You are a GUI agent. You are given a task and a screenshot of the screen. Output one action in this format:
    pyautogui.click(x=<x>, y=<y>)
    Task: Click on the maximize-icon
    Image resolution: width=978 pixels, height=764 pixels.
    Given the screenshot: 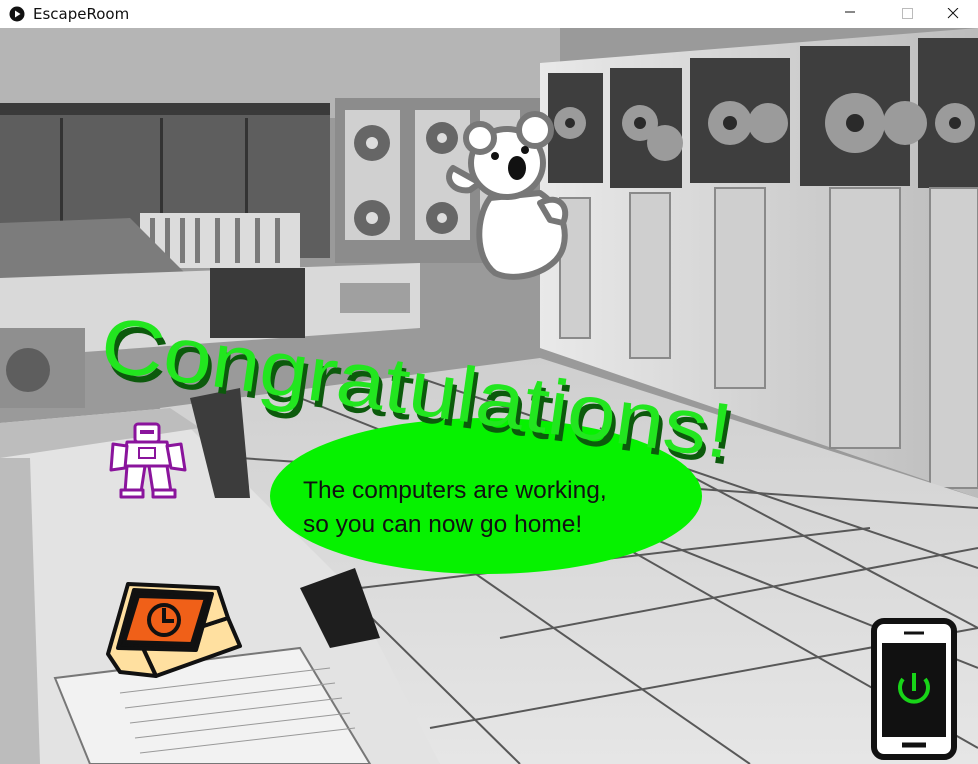 What is the action you would take?
    pyautogui.click(x=907, y=13)
    